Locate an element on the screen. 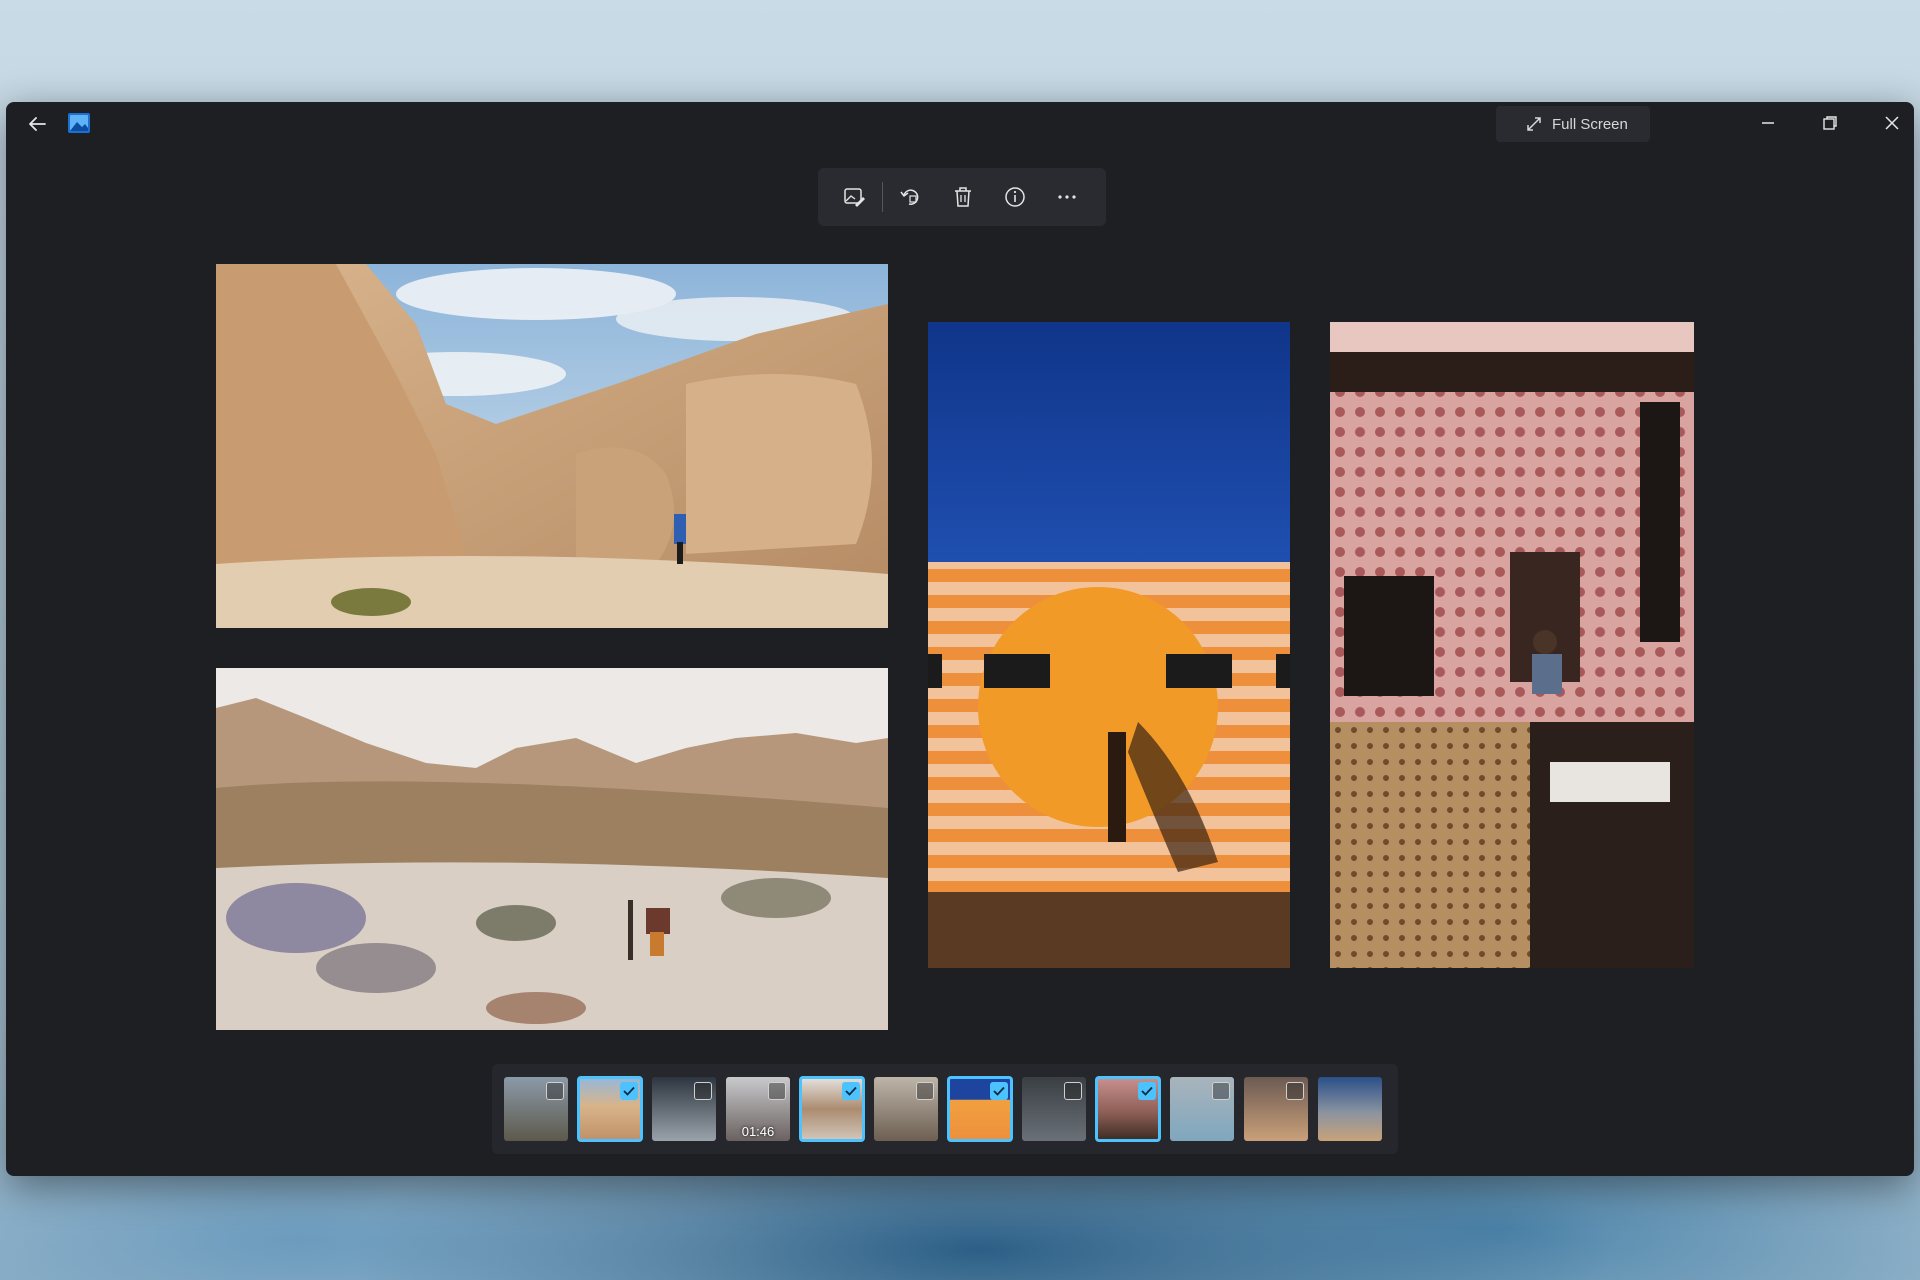 The height and width of the screenshot is (1280, 1920). info-icon is located at coordinates (1015, 197).